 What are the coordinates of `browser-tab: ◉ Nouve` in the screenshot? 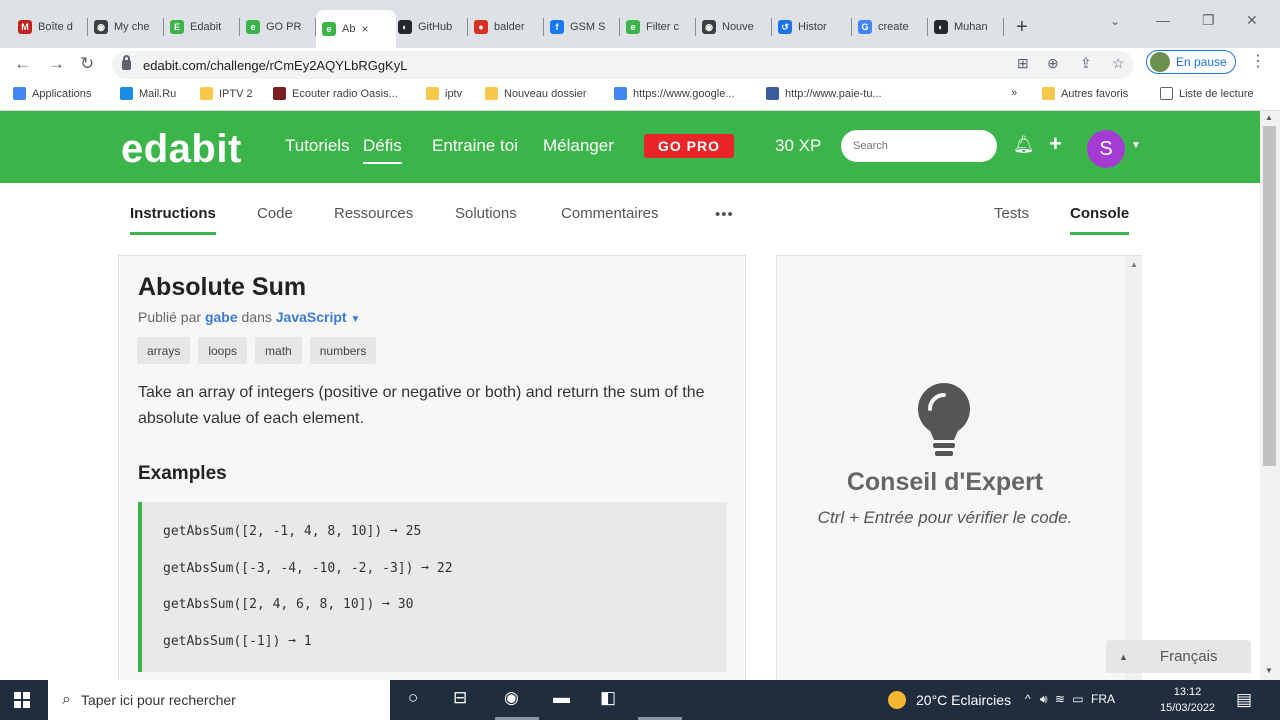 It's located at (734, 27).